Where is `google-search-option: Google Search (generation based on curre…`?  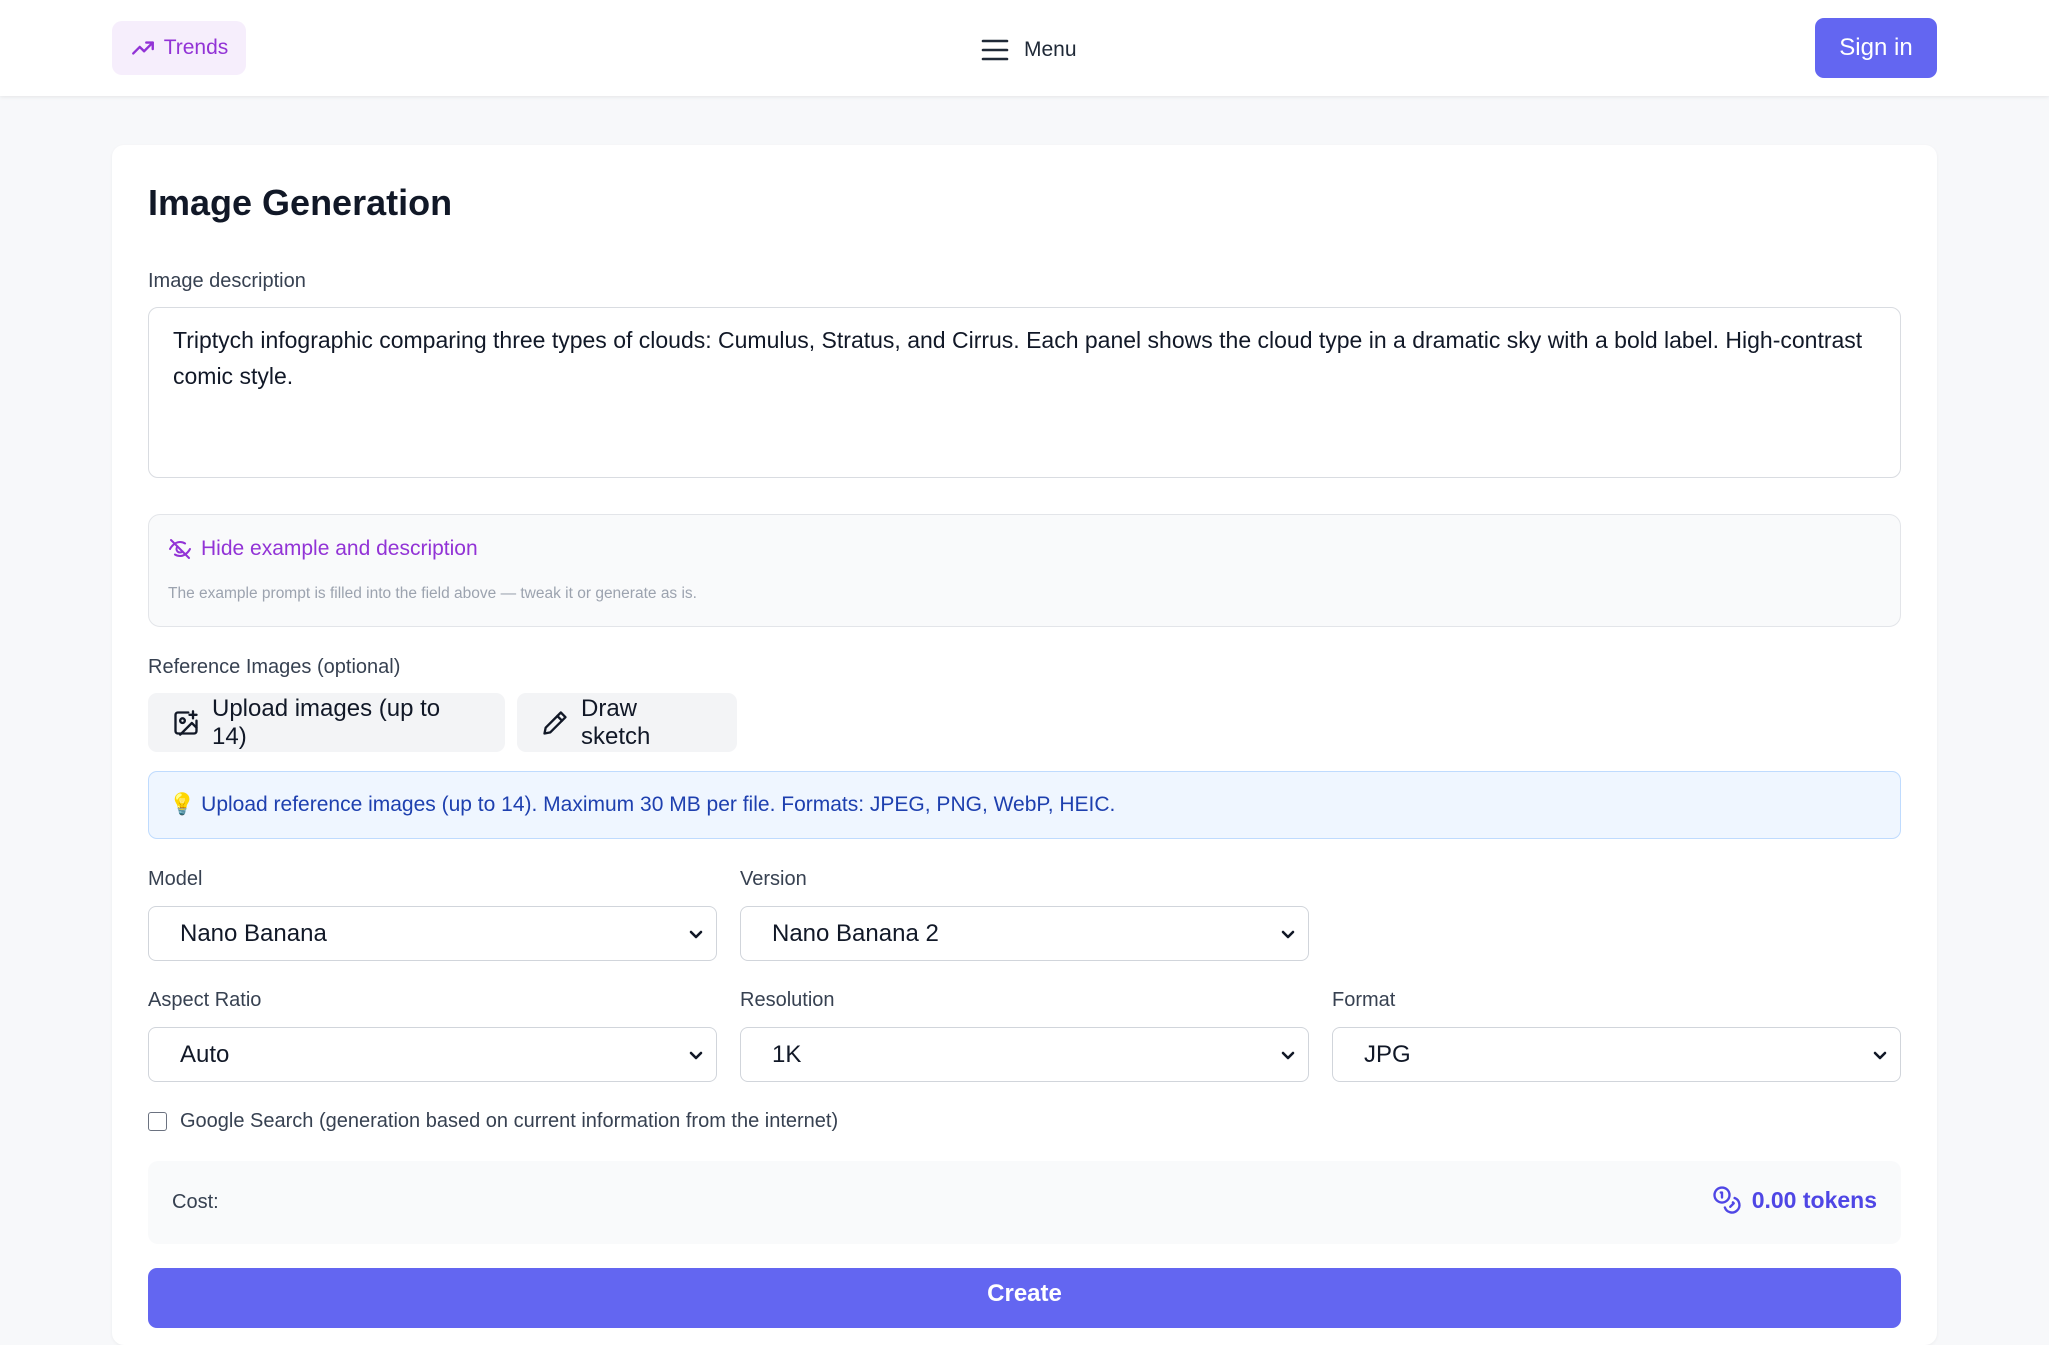 google-search-option: Google Search (generation based on curre… is located at coordinates (493, 1121).